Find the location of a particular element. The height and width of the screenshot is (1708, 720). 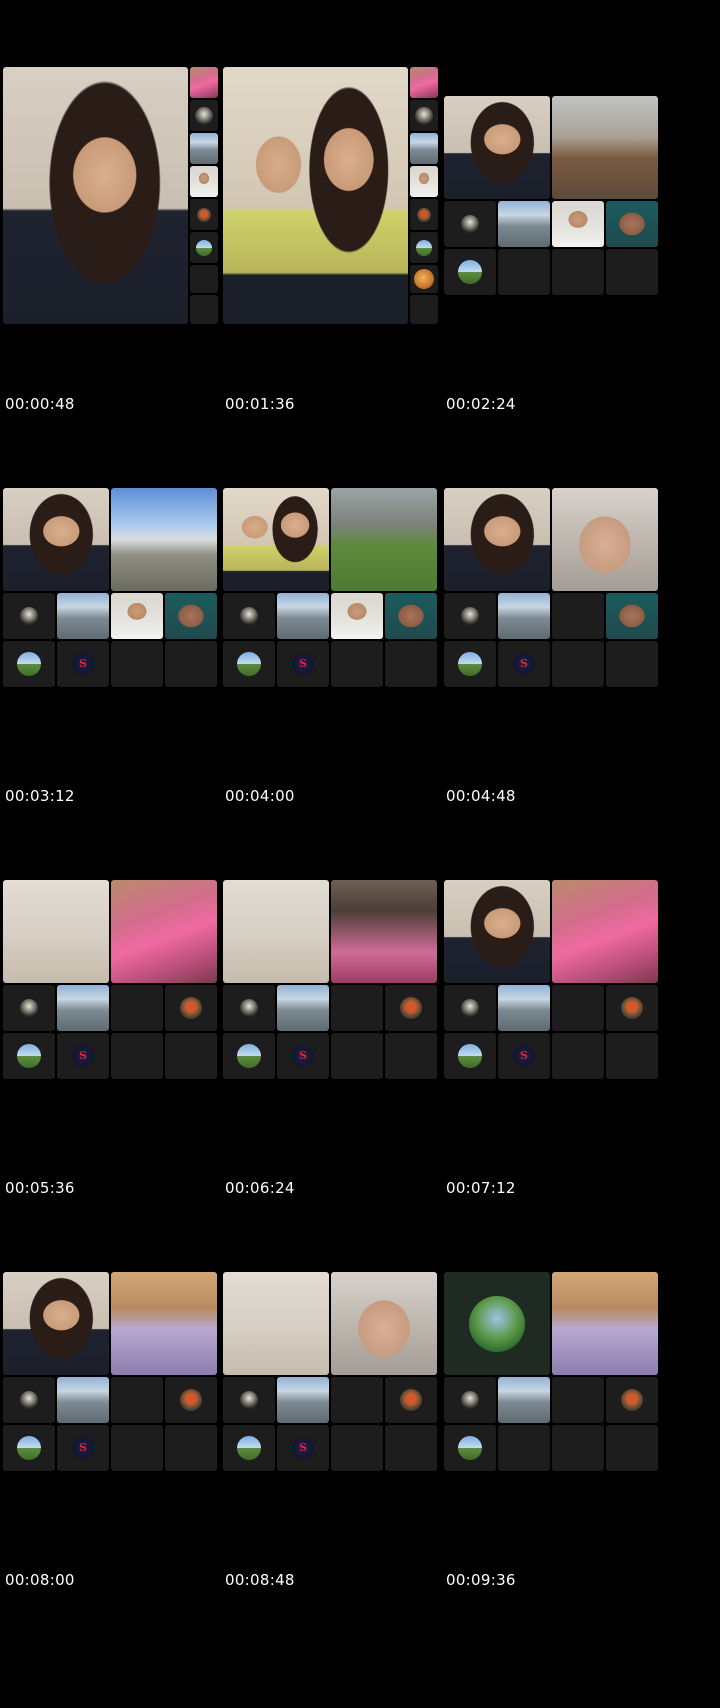

video-frame-3: 00:02:24 is located at coordinates (559, 280).